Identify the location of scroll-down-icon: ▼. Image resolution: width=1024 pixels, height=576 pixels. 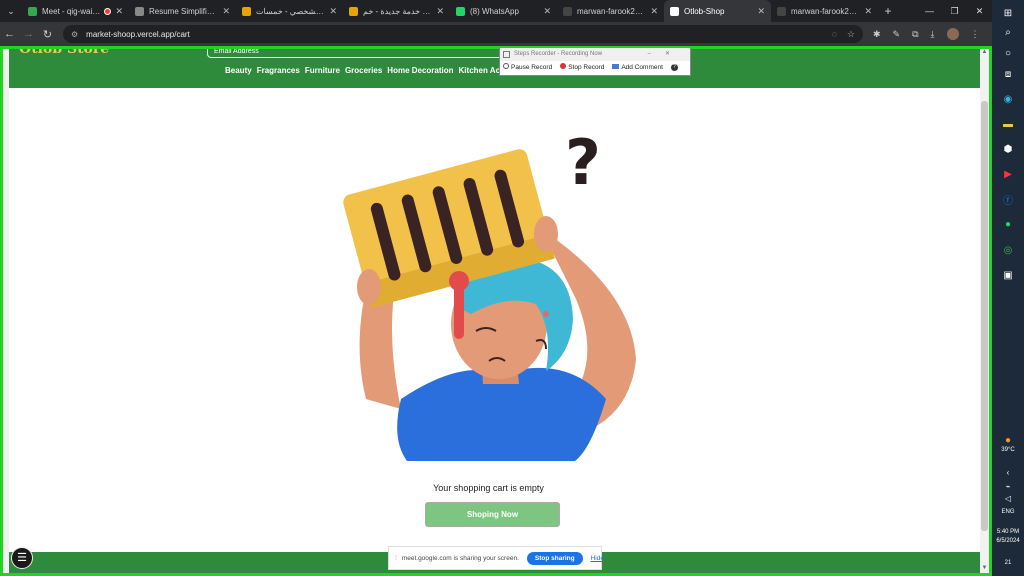
(984, 569).